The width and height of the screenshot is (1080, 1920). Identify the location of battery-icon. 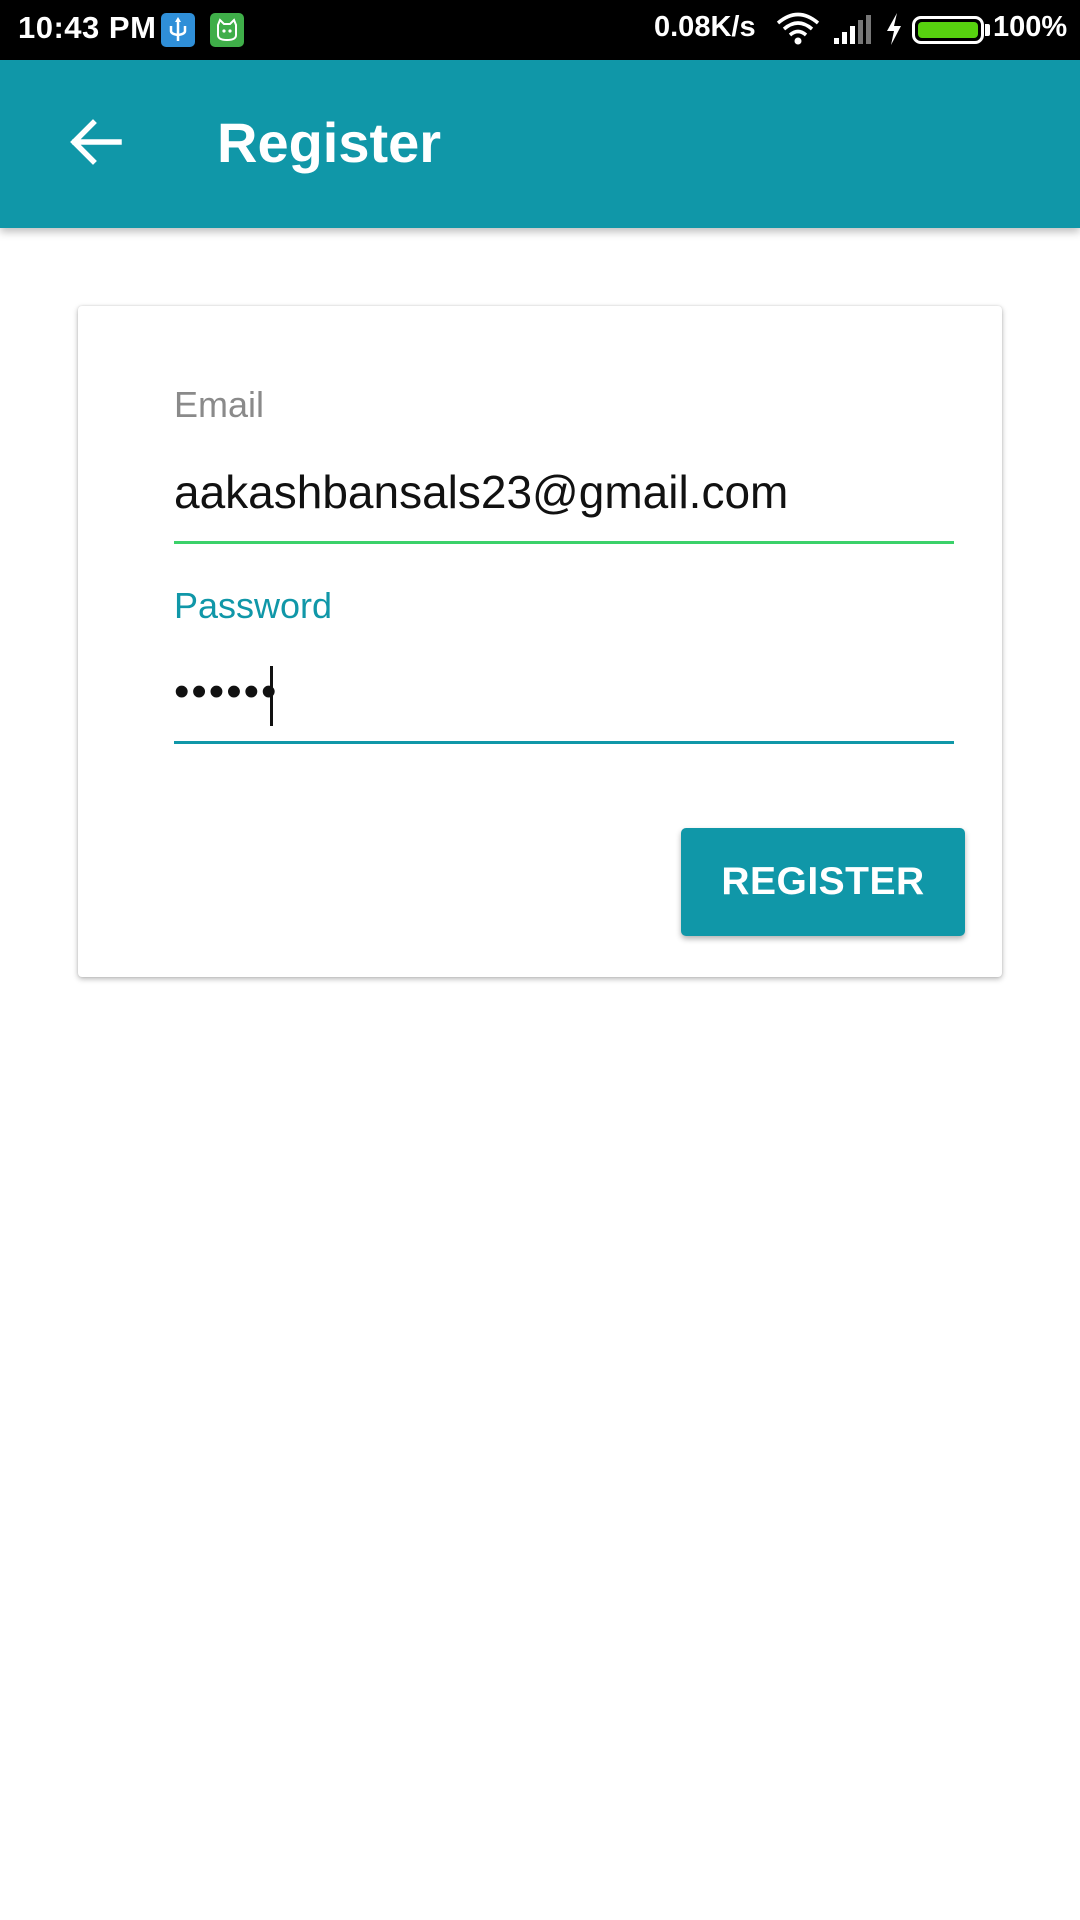
(948, 30).